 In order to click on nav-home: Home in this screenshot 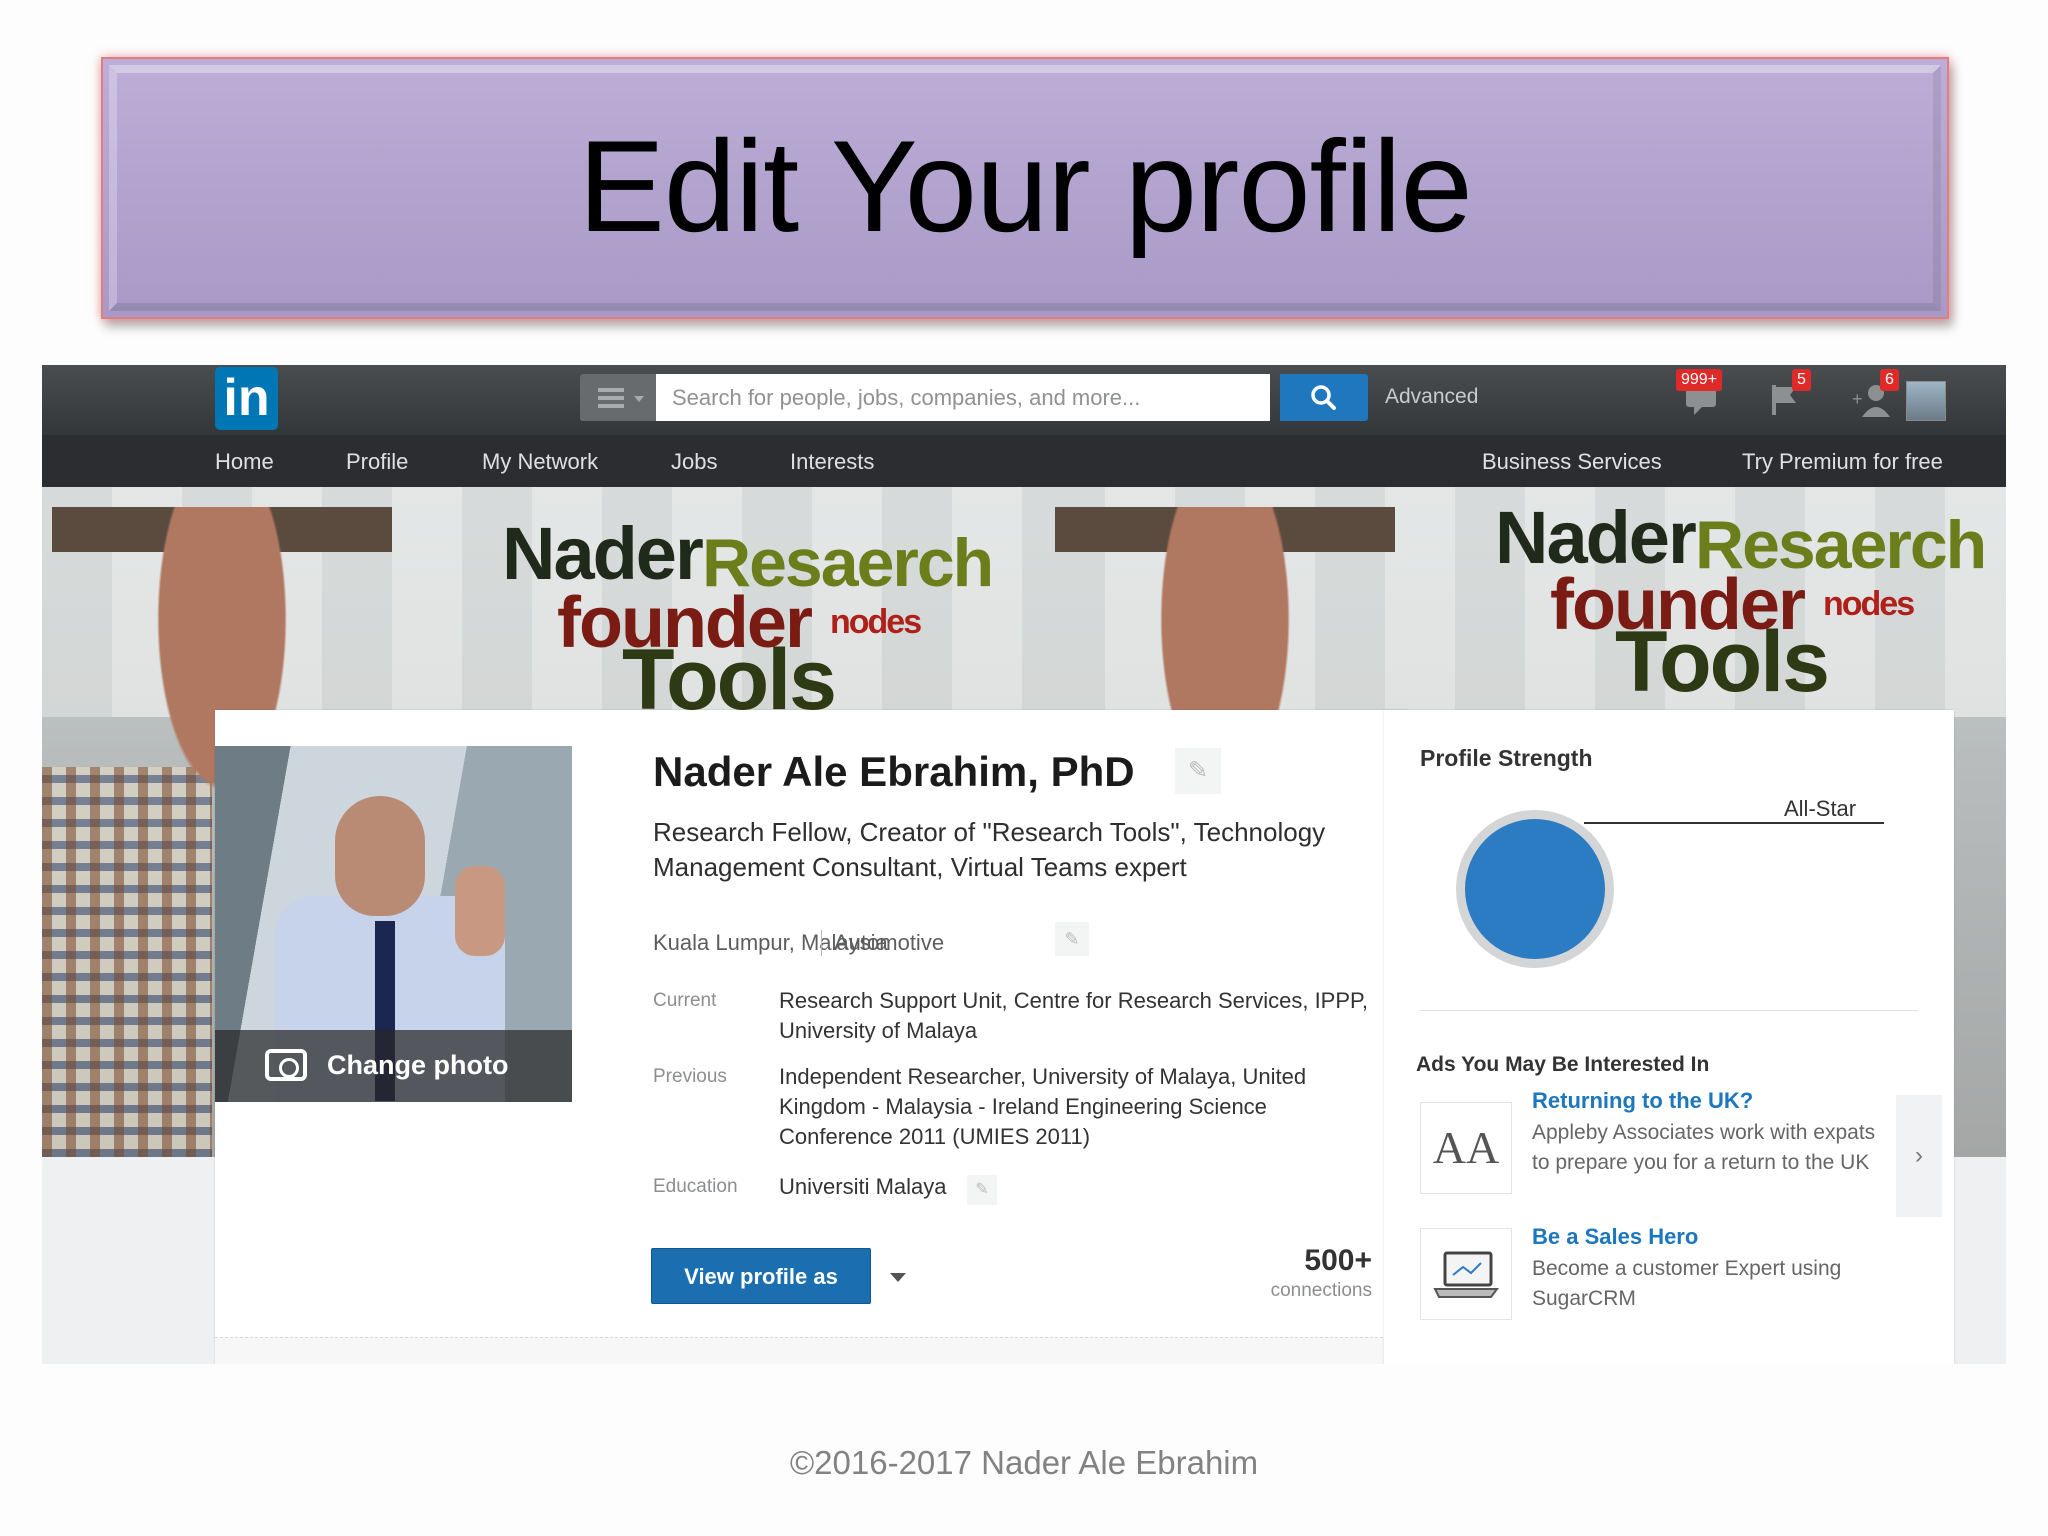, I will do `click(244, 462)`.